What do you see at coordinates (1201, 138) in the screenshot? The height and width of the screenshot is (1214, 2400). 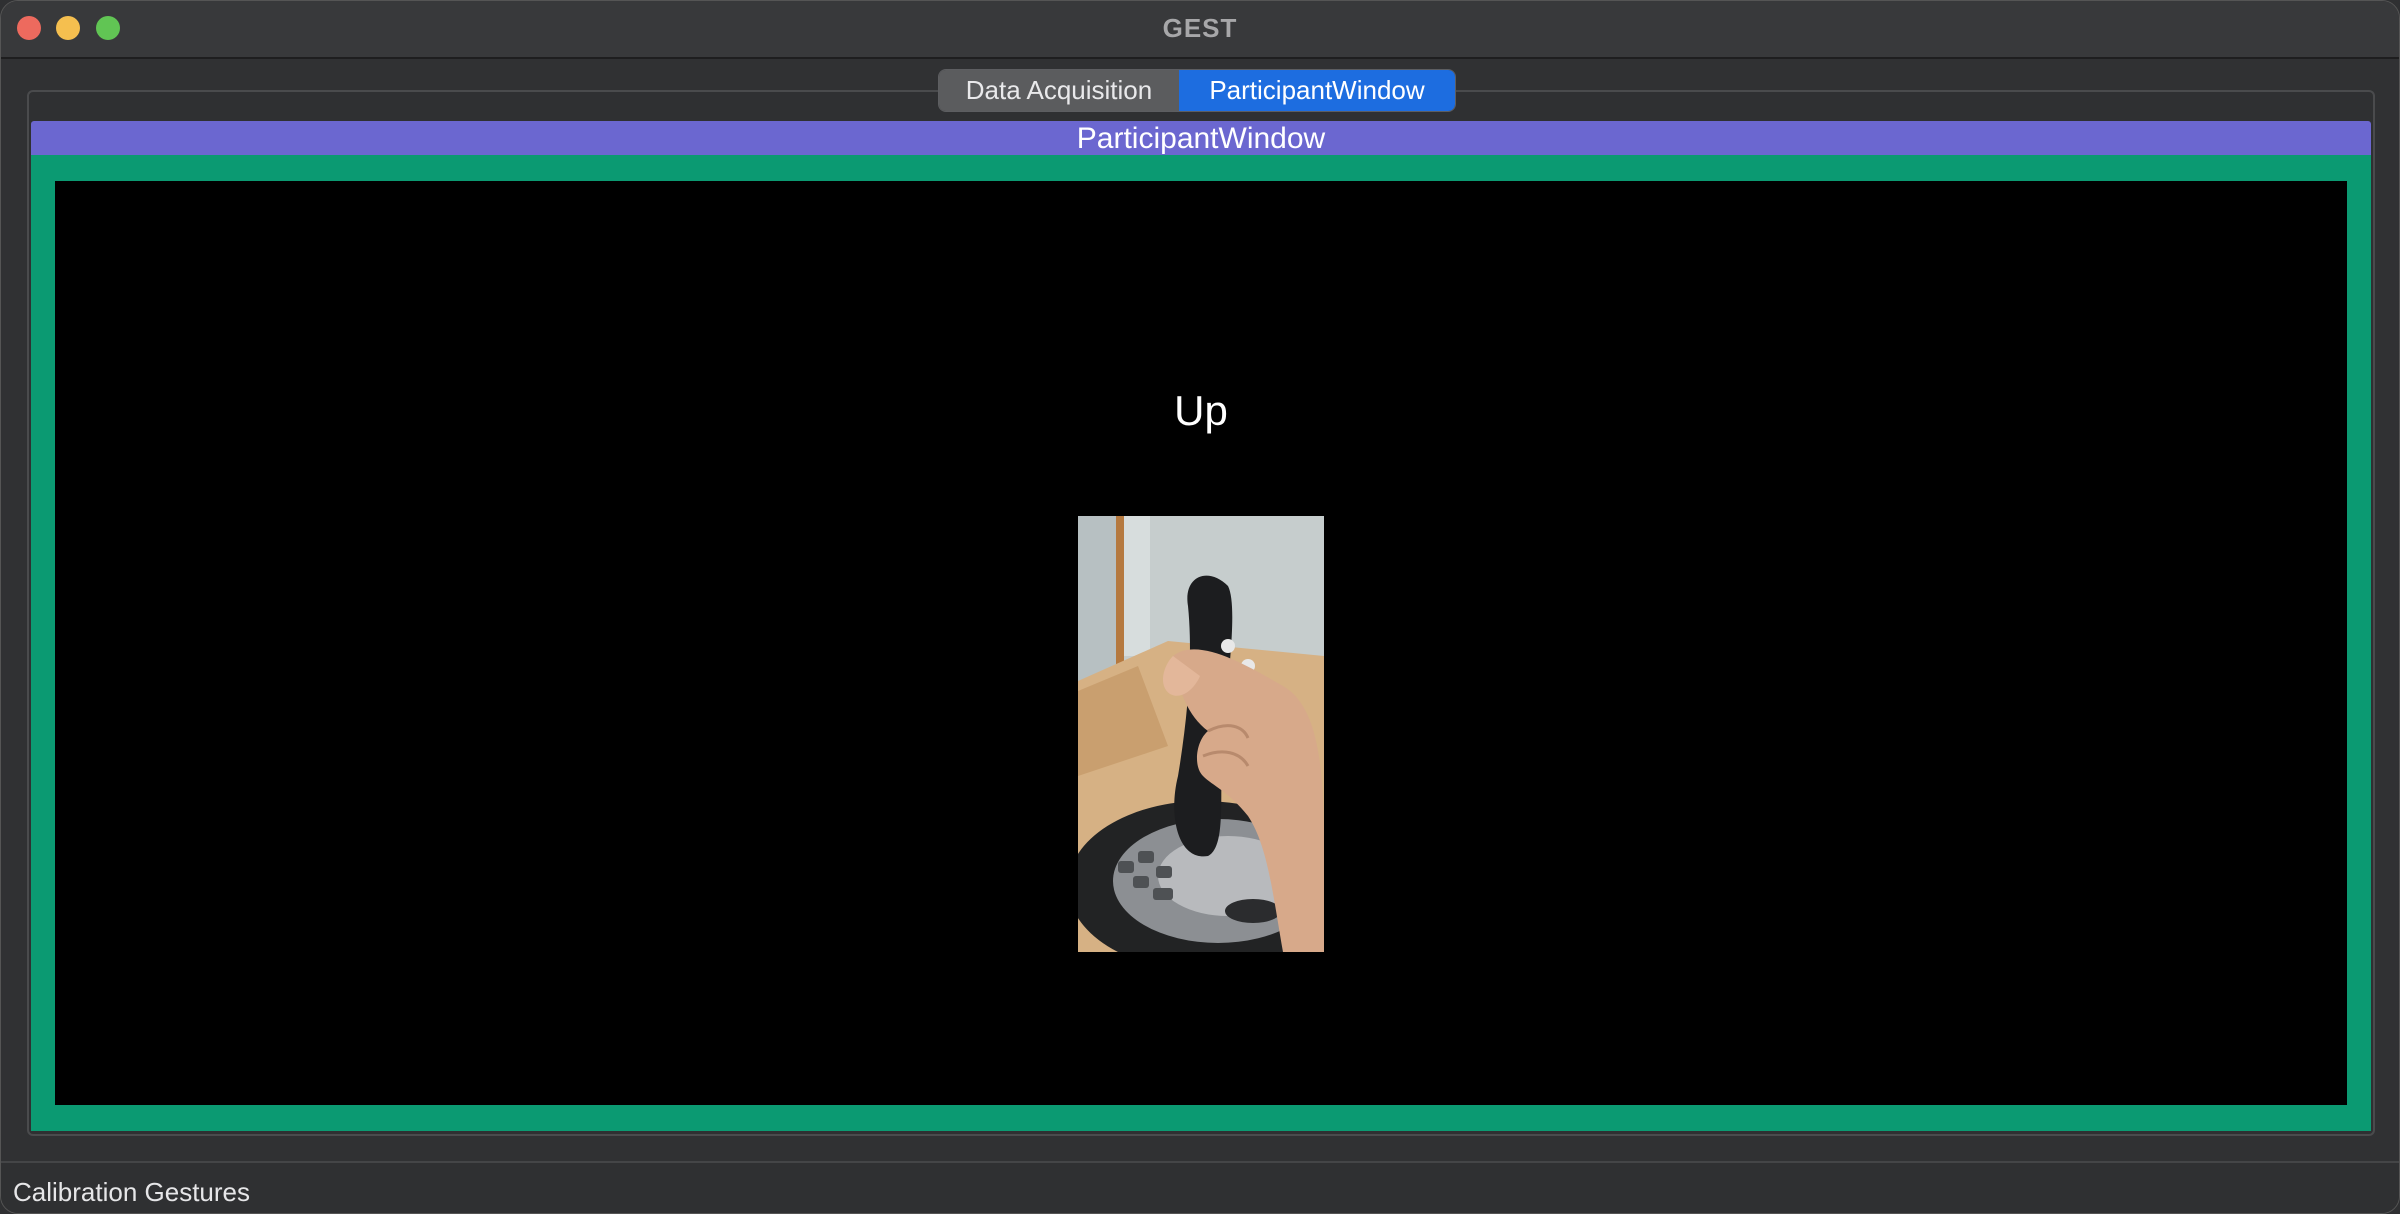 I see `participant-window-header: ParticipantWindow` at bounding box center [1201, 138].